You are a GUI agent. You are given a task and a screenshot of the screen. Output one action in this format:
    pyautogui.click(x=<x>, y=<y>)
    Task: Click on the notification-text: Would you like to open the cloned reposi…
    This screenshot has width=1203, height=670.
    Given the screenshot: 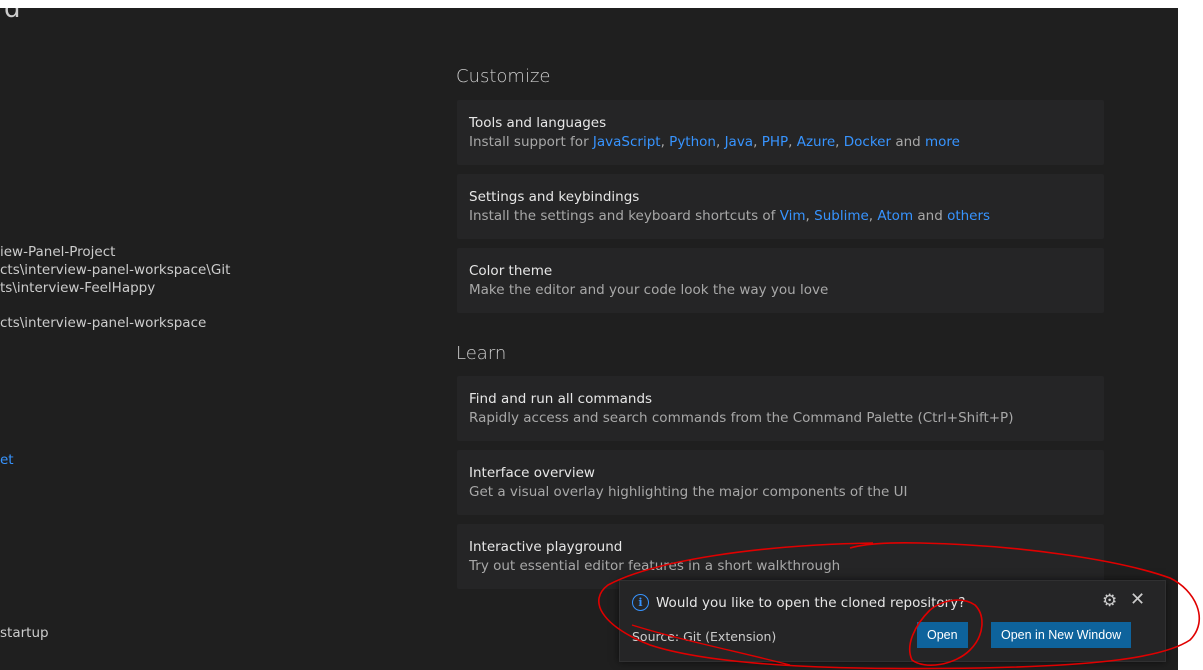 What is the action you would take?
    pyautogui.click(x=811, y=602)
    